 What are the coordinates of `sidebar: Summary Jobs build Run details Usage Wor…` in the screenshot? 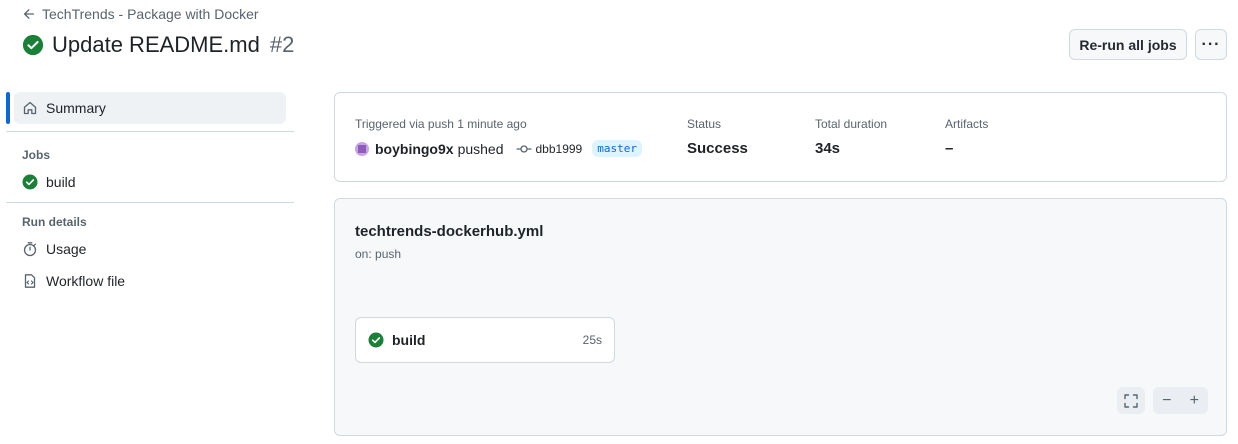 It's located at (150, 194).